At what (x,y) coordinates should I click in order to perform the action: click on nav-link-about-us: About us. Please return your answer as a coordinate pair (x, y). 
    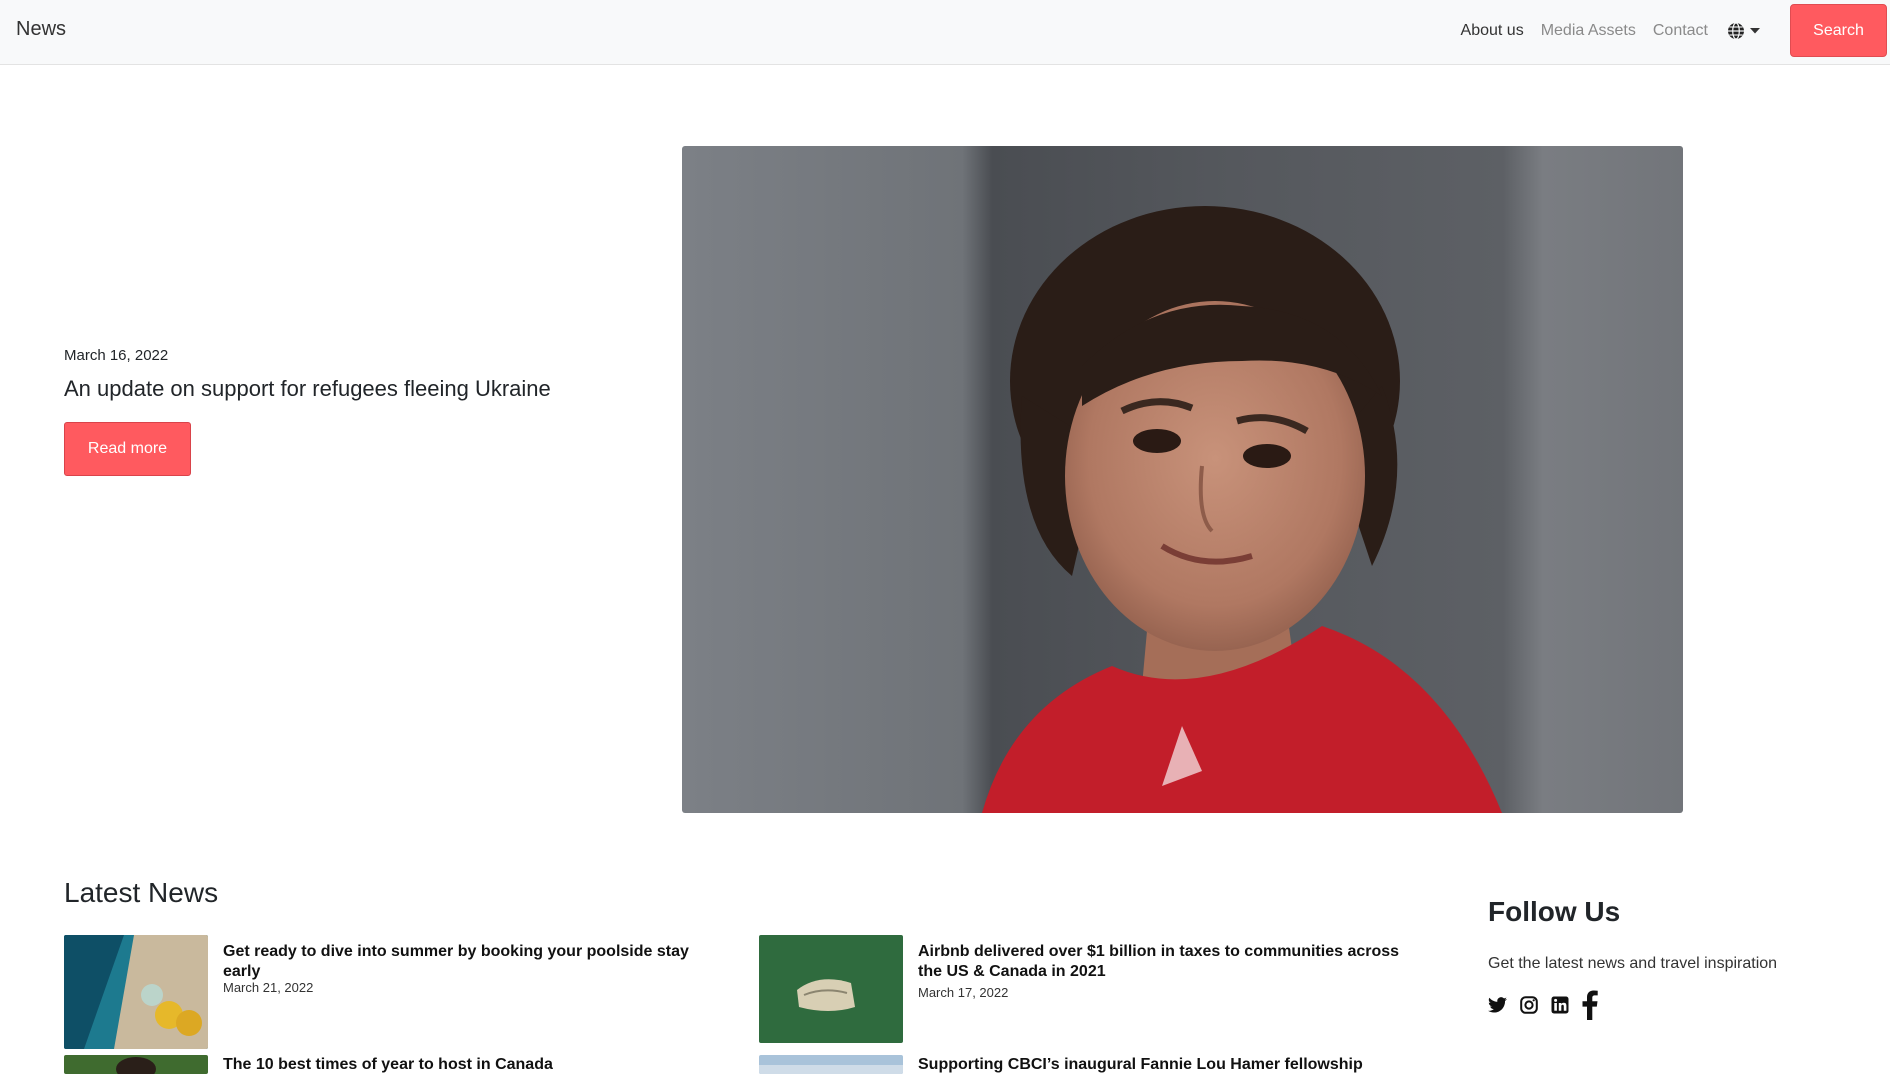
    Looking at the image, I should click on (1492, 31).